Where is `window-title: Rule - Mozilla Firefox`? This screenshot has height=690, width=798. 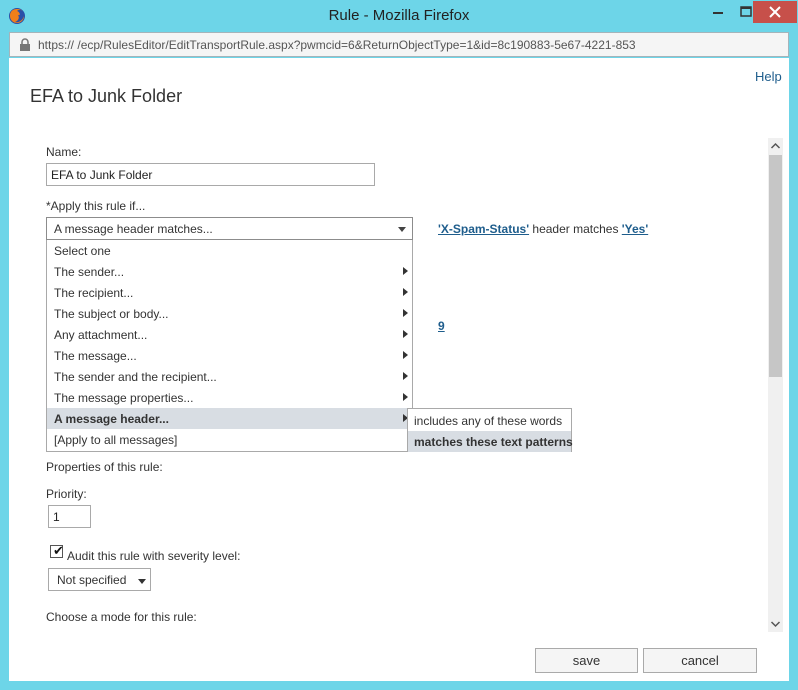
window-title: Rule - Mozilla Firefox is located at coordinates (399, 15).